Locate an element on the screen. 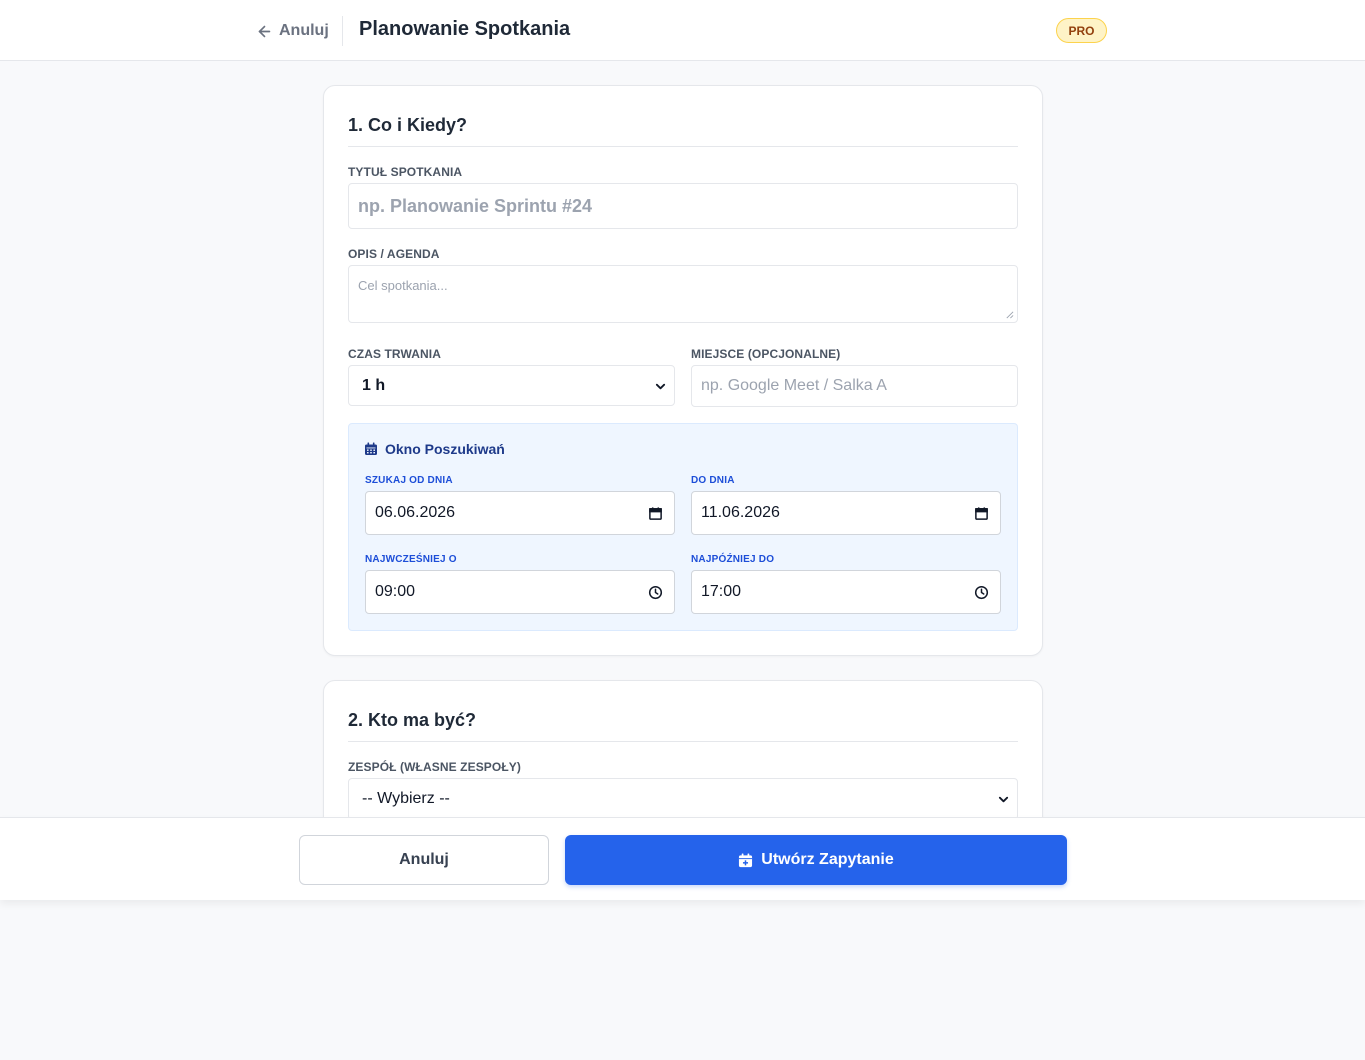 The image size is (1365, 1060). earliest-time-value: 09:00 is located at coordinates (395, 591).